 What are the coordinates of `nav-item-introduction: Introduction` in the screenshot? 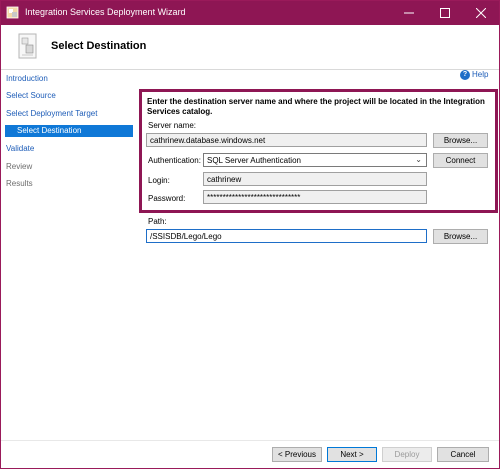 It's located at (27, 78).